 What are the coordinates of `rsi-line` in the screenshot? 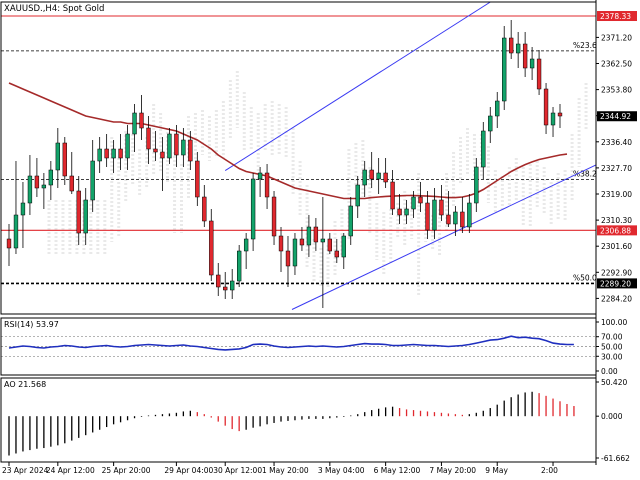 It's located at (291, 343).